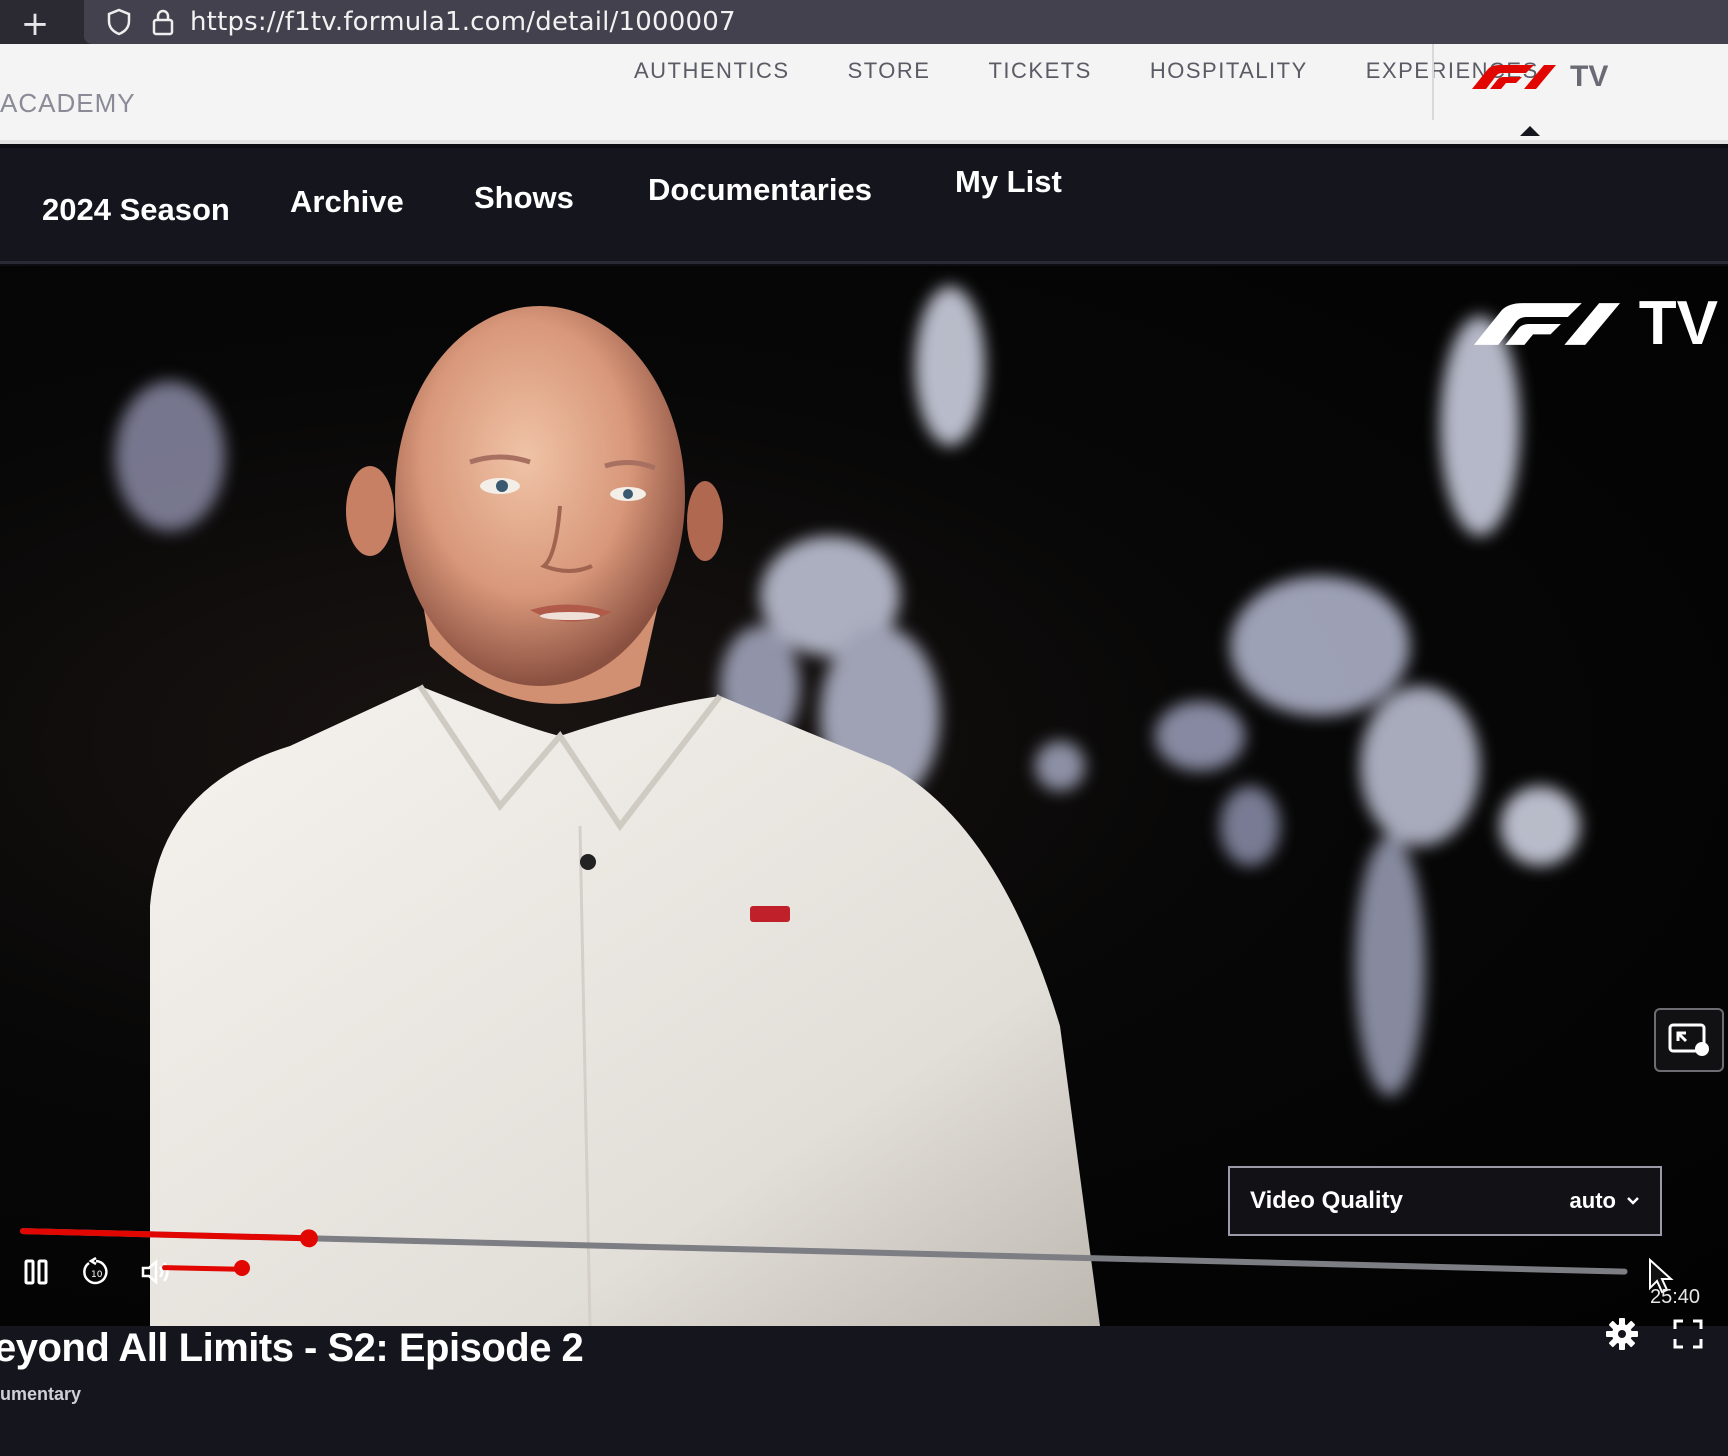 The image size is (1728, 1456). Describe the element at coordinates (1655, 1334) in the screenshot. I see `player-settings-controls` at that location.